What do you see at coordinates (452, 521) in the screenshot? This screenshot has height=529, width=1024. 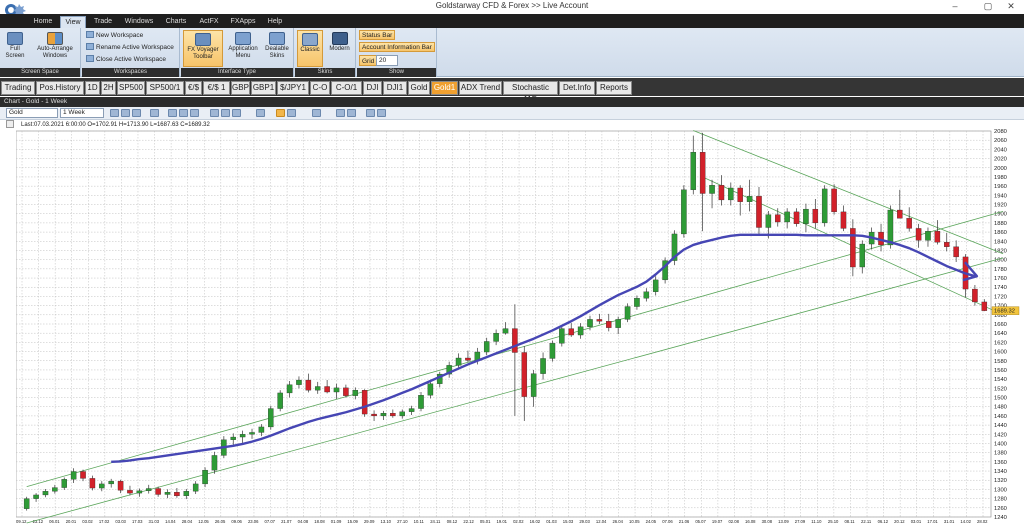 I see `x-tick-label-26: 08.12` at bounding box center [452, 521].